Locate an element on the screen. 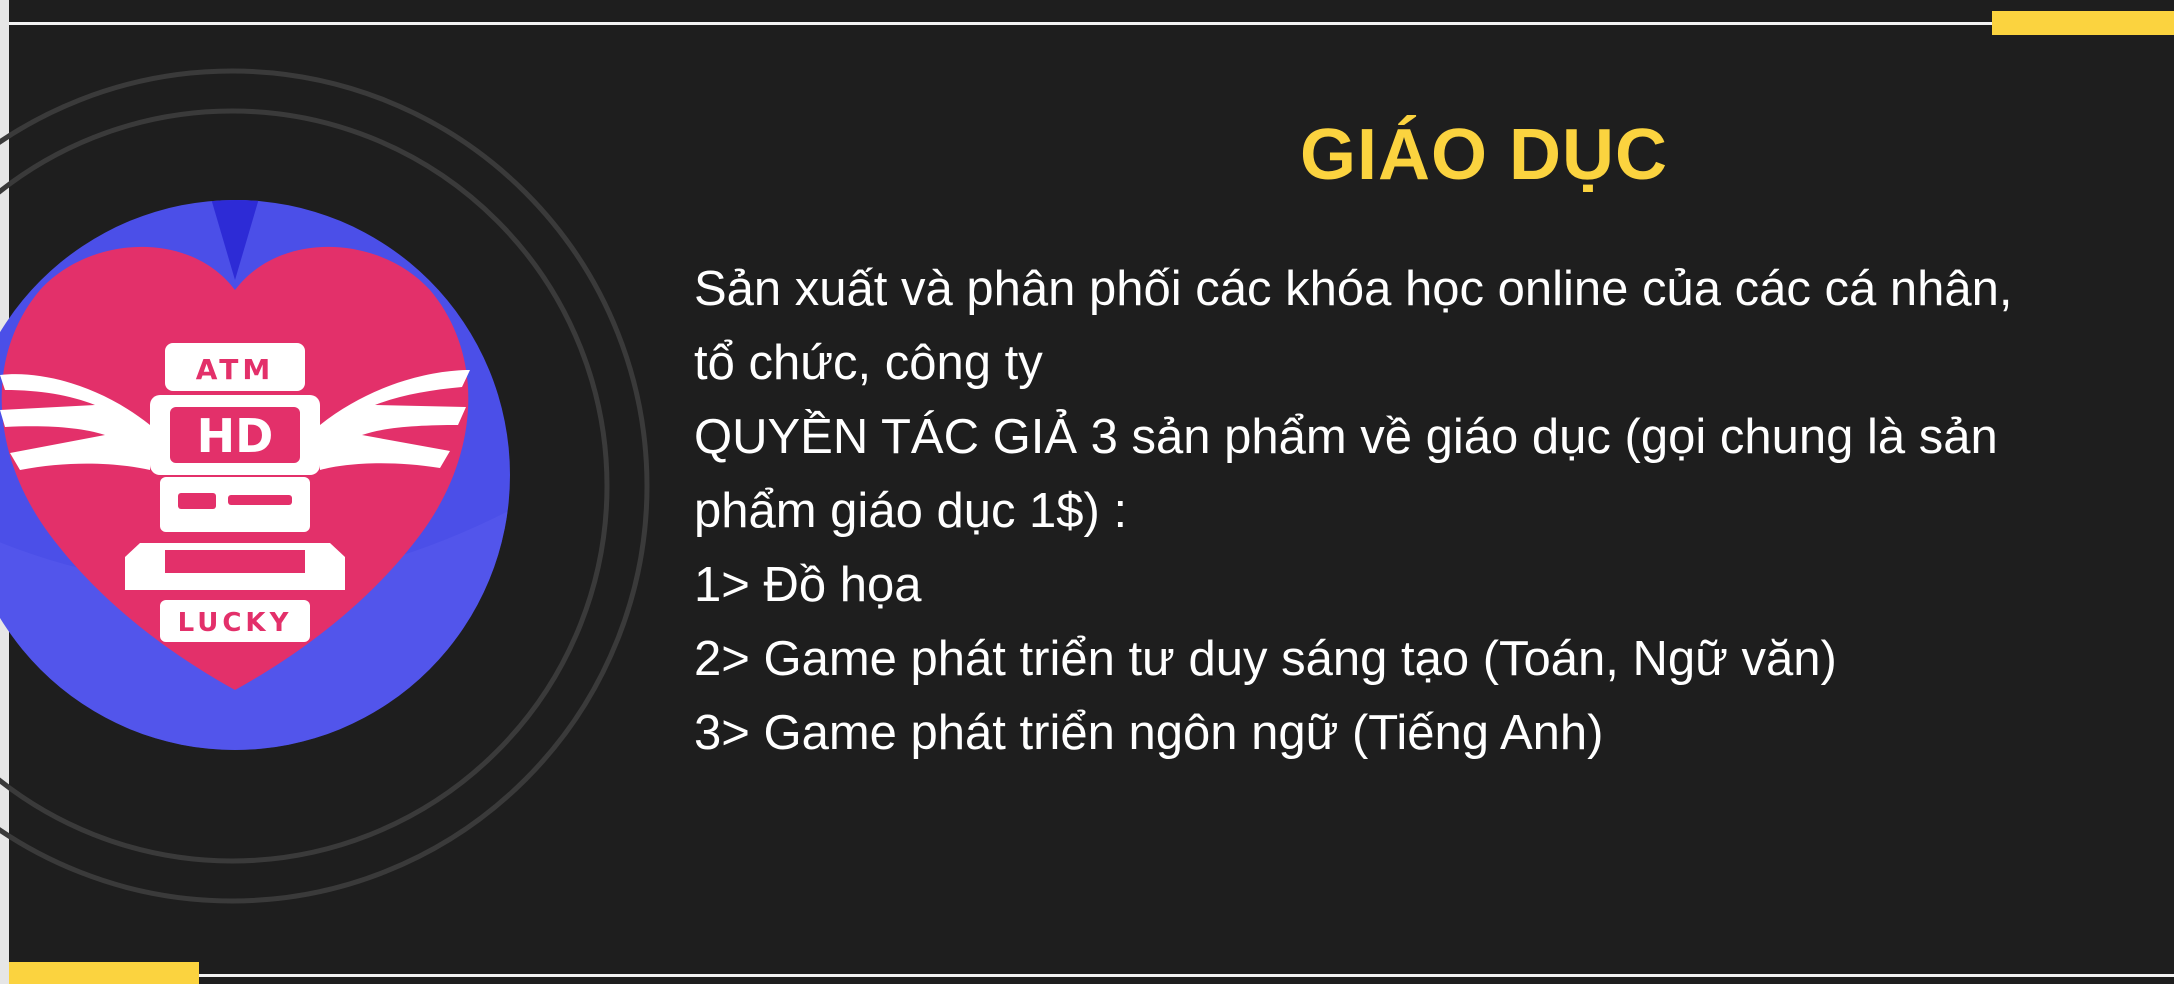  body-line: tổ chức, công ty is located at coordinates (868, 363).